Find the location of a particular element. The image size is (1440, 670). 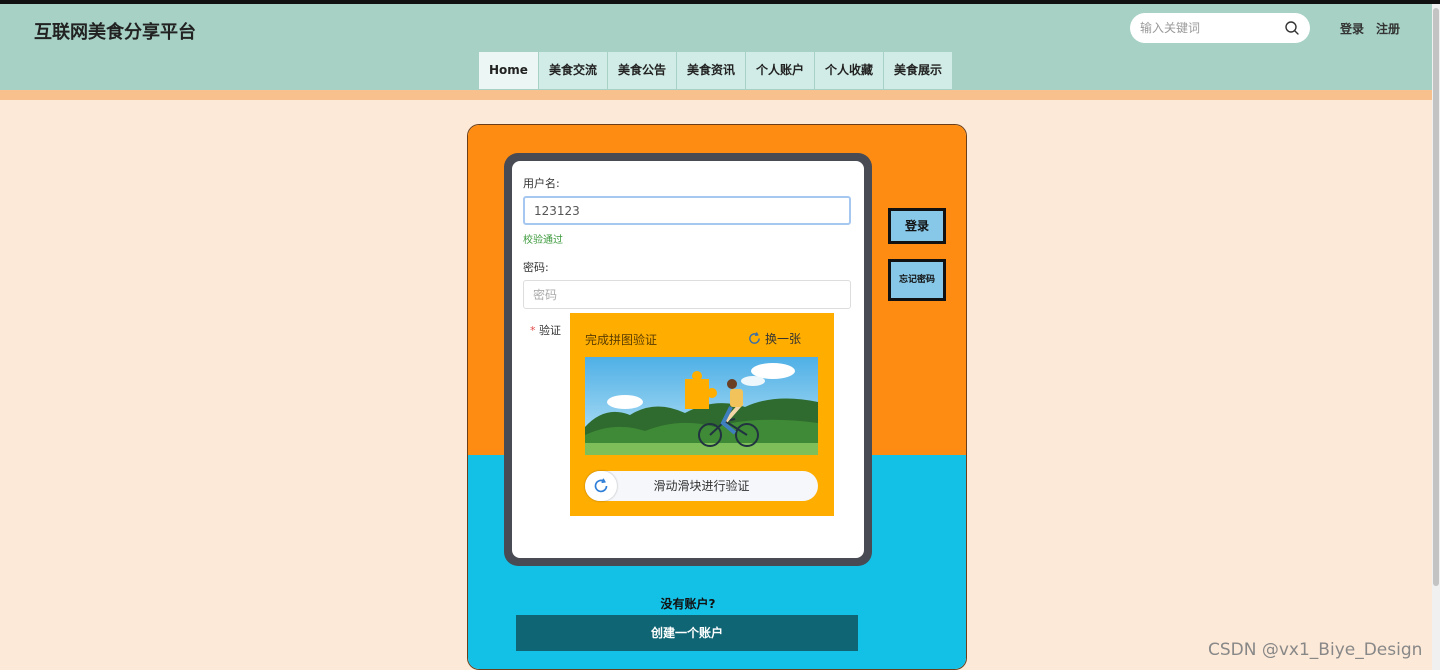

username-validation-message: 校验通过 is located at coordinates (543, 240).